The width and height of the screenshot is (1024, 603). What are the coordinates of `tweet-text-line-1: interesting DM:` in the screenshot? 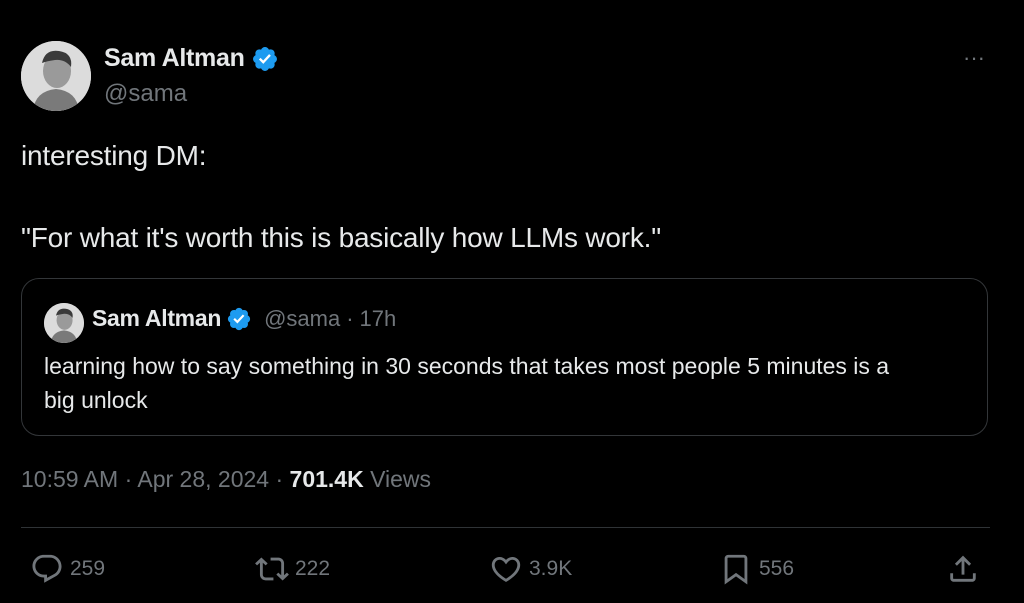 It's located at (114, 155).